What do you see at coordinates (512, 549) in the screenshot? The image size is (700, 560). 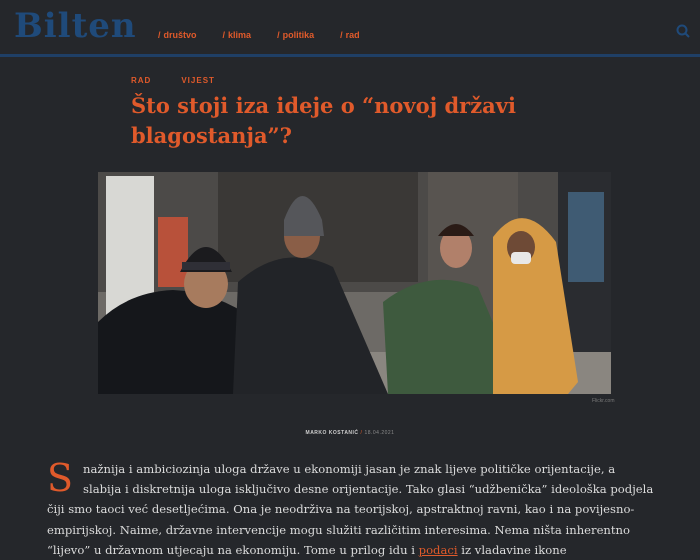 I see `paragraph-text-end: iz vladavine ikone` at bounding box center [512, 549].